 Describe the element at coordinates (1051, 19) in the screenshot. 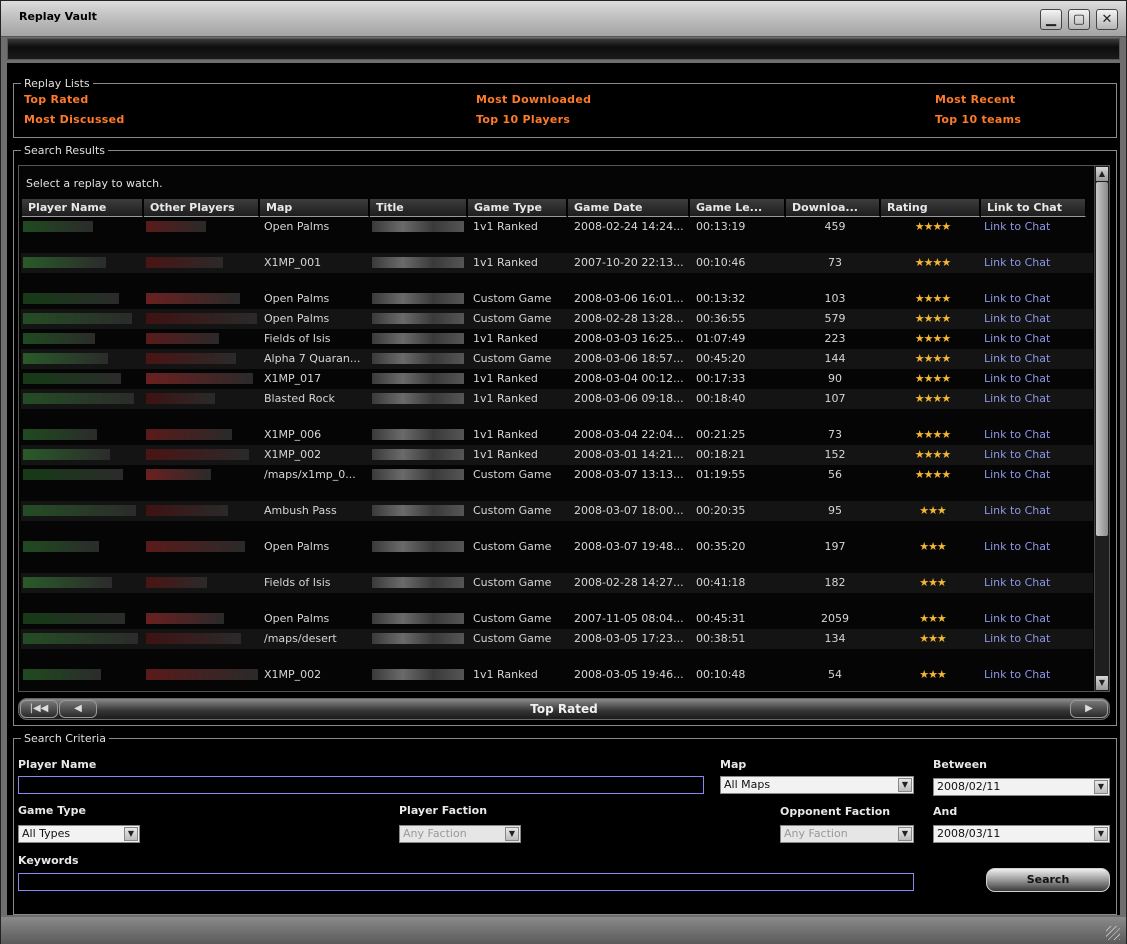

I see `minimize-button: ▁` at that location.